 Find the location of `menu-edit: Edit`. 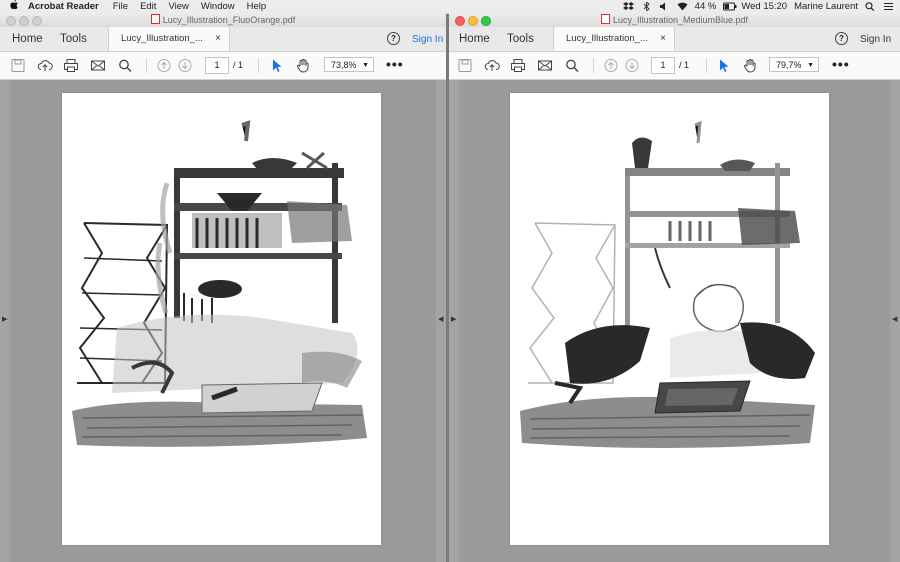

menu-edit: Edit is located at coordinates (148, 6).